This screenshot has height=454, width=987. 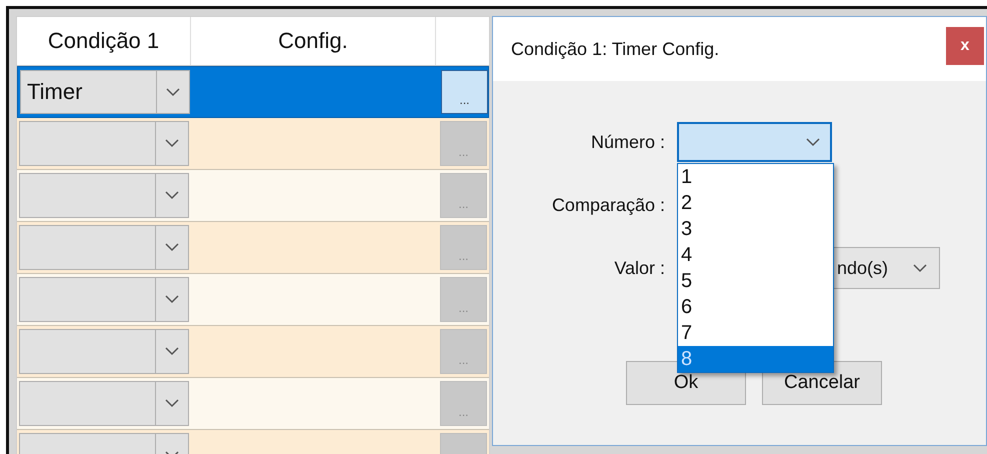 What do you see at coordinates (313, 41) in the screenshot?
I see `column-header: Config.` at bounding box center [313, 41].